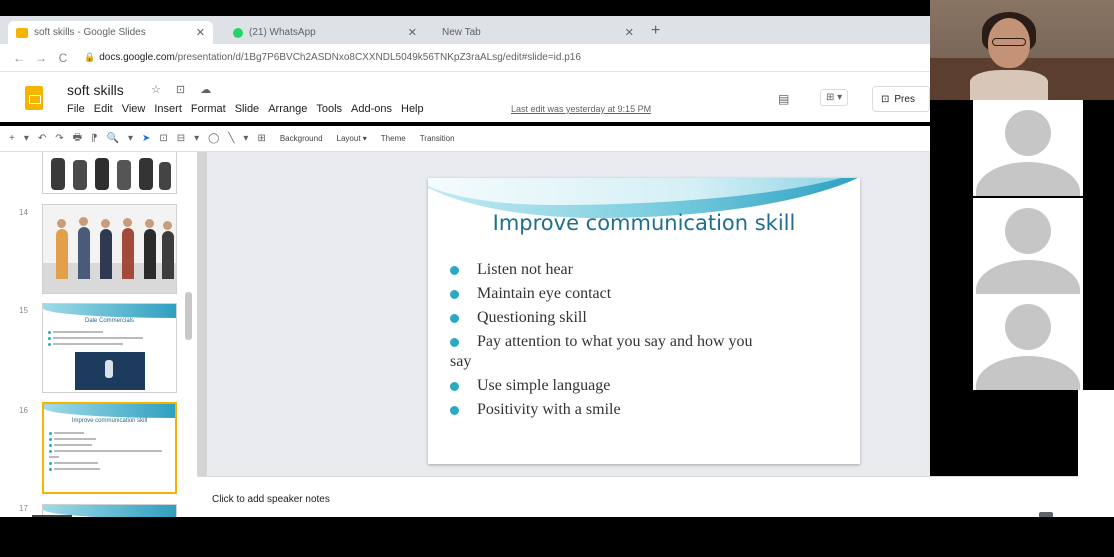 The width and height of the screenshot is (1114, 557). Describe the element at coordinates (650, 386) in the screenshot. I see `bullet-item: Use simple language` at that location.